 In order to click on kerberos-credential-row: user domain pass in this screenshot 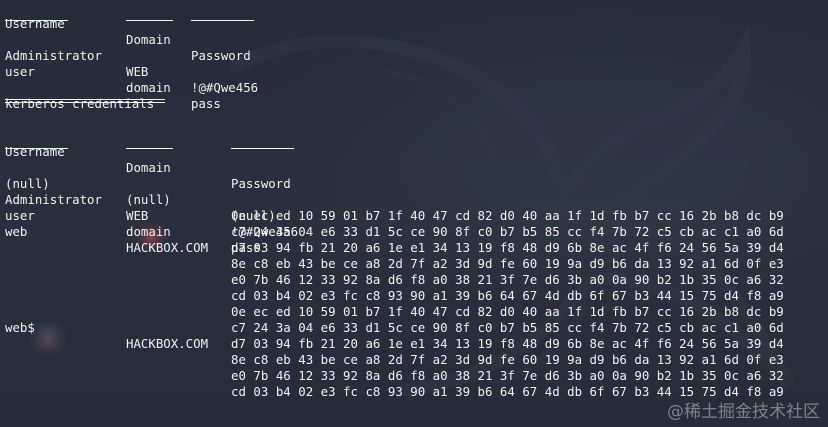, I will do `click(130, 223)`.